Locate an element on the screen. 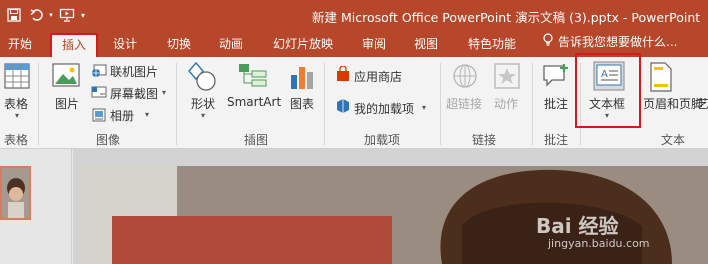 This screenshot has height=264, width=708. watermark-text: Bai 经验 is located at coordinates (577, 226).